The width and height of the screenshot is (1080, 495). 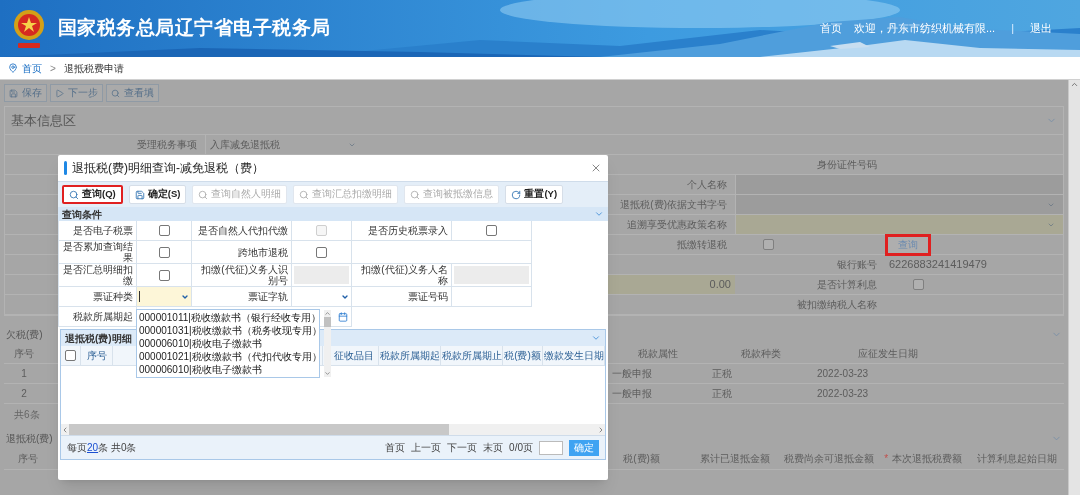 What do you see at coordinates (702, 245) in the screenshot?
I see `field-label: 抵缴转退税` at bounding box center [702, 245].